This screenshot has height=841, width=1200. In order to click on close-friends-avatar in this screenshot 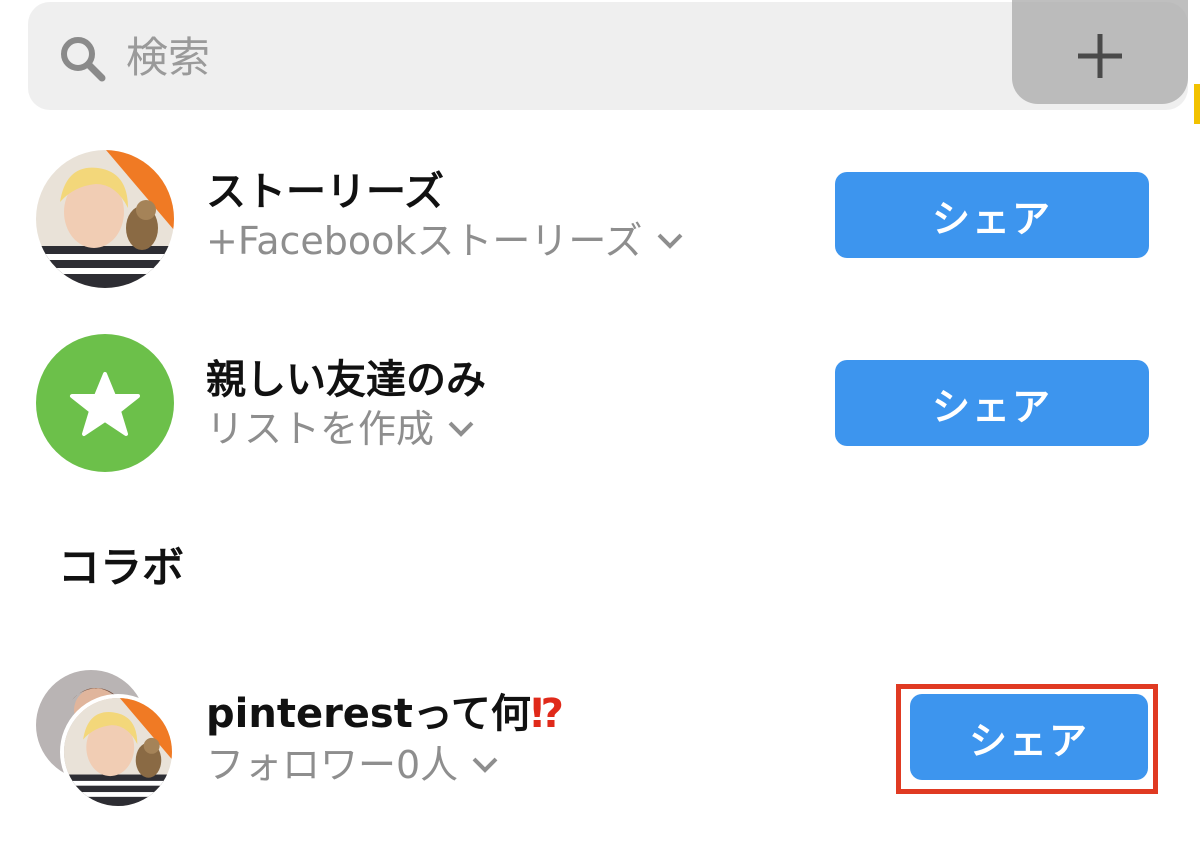, I will do `click(105, 403)`.